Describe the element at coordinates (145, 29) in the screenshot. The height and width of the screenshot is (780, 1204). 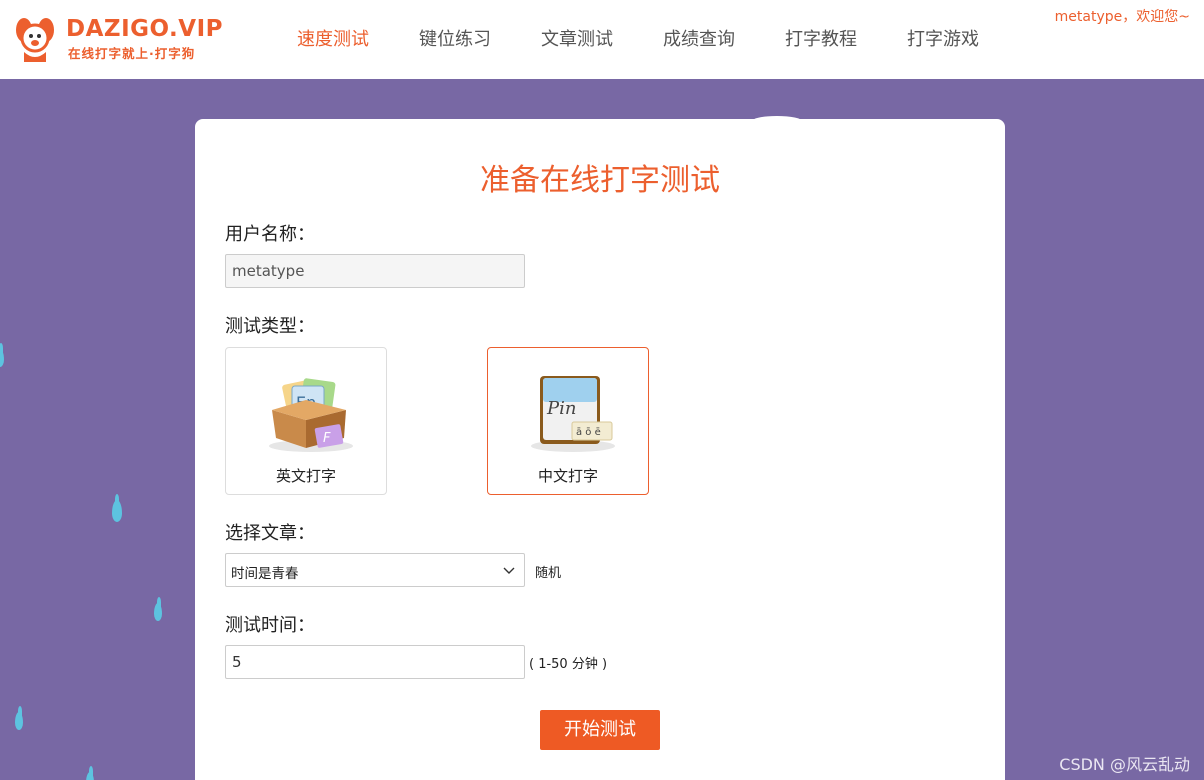
I see `logo-title: DAZIGO.VIP` at that location.